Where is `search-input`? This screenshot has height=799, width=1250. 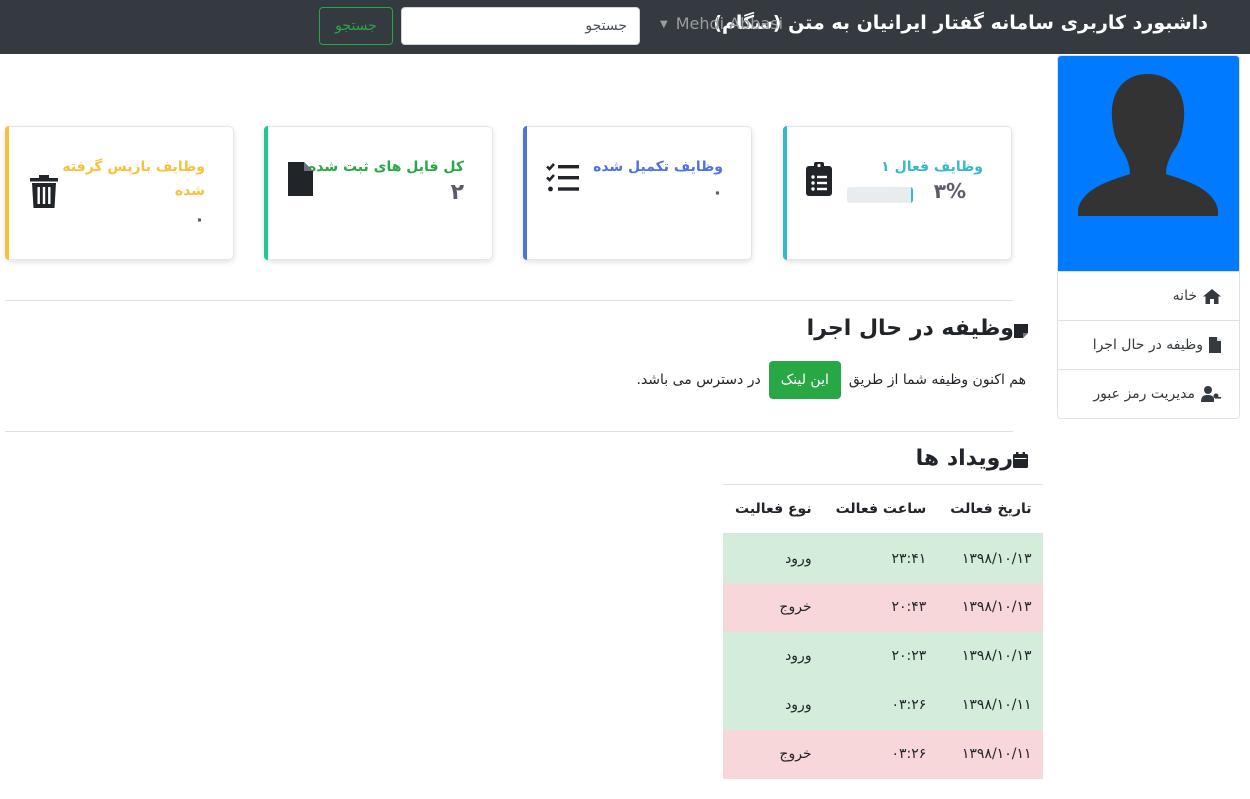 search-input is located at coordinates (520, 26).